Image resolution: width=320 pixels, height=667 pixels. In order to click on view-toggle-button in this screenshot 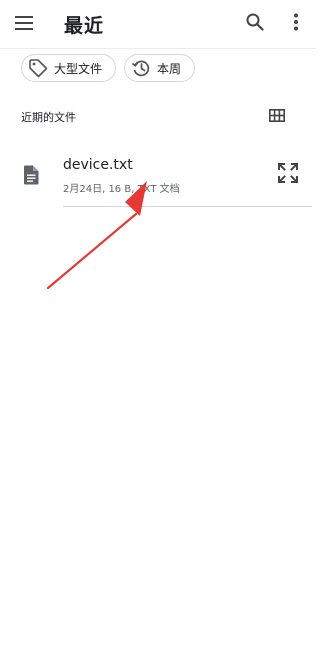, I will do `click(277, 116)`.